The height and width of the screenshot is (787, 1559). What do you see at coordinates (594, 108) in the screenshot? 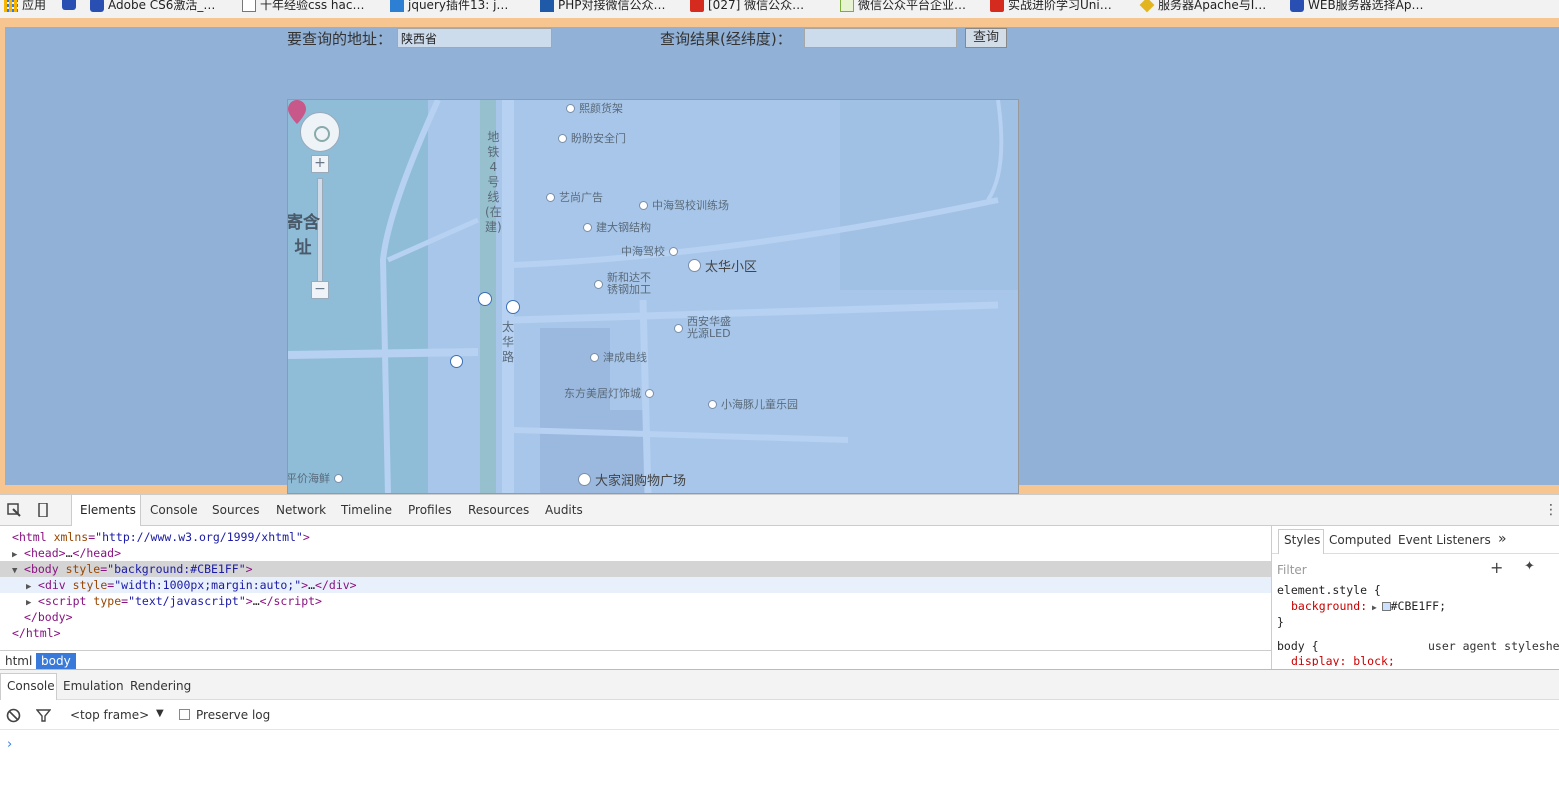
I see `map-poi: 熙颜货架` at bounding box center [594, 108].